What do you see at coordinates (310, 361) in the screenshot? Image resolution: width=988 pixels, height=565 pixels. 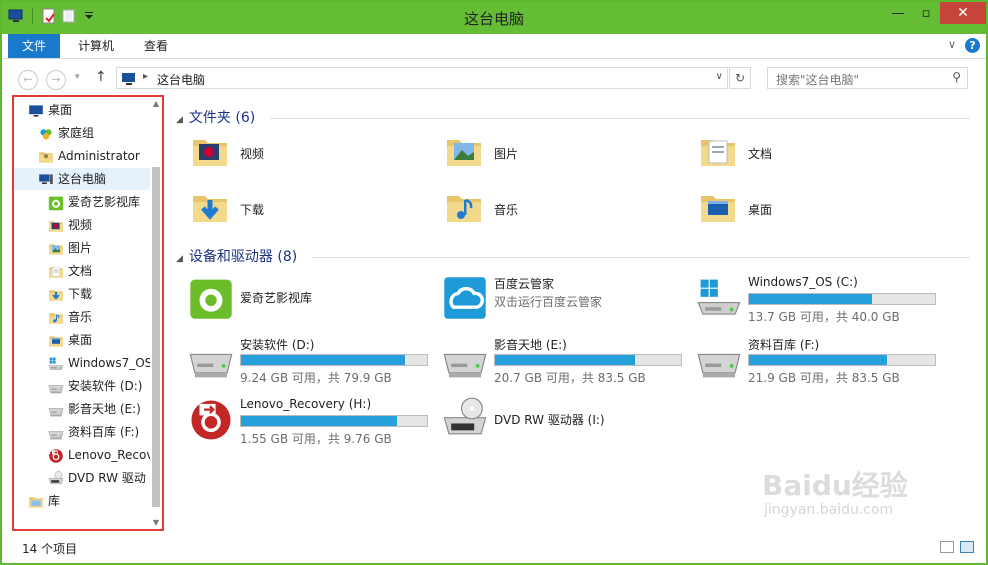 I see `device-item: 安装软件 (D:) 9.24 GB 可用，共 79.9 GB` at bounding box center [310, 361].